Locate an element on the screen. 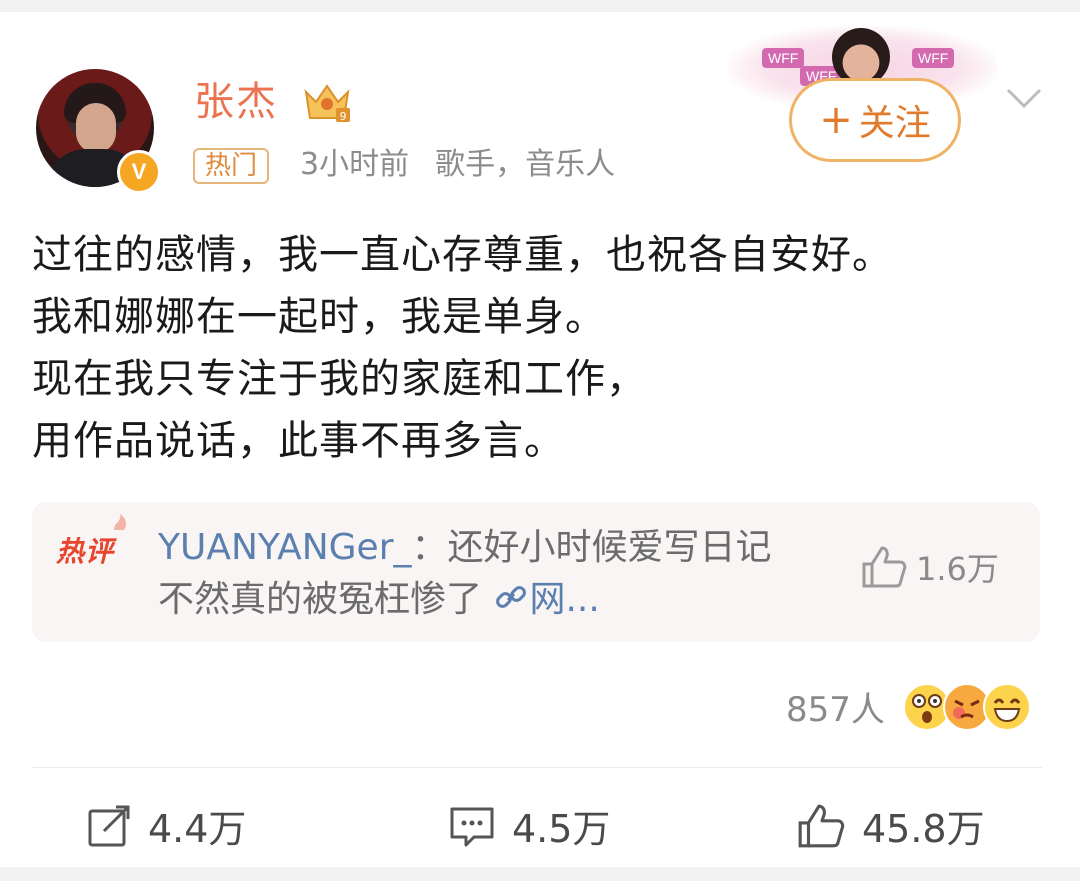  plus-icon: + is located at coordinates (836, 120).